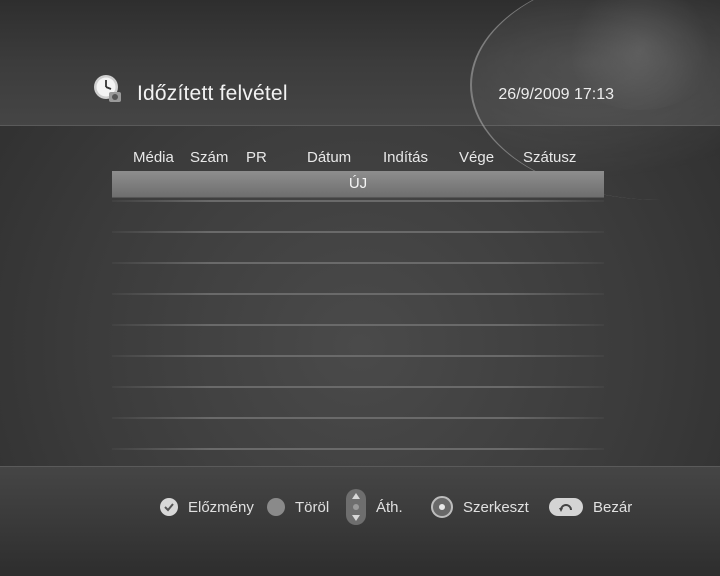  What do you see at coordinates (169, 507) in the screenshot?
I see `check-icon` at bounding box center [169, 507].